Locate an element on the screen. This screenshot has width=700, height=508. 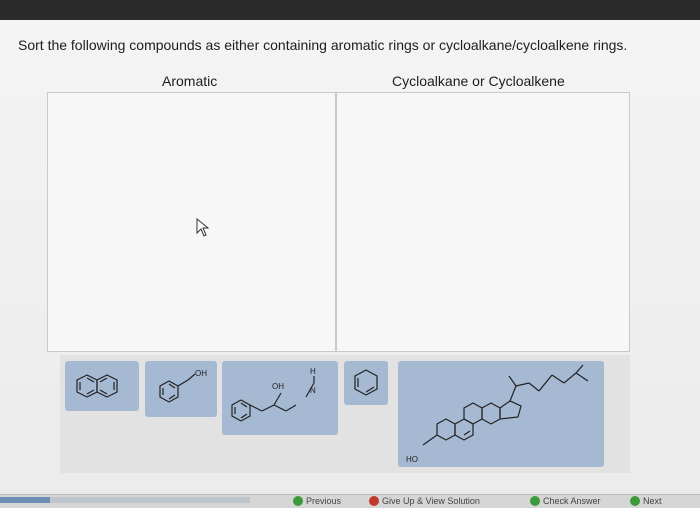
next-arrow-icon is located at coordinates (635, 501).